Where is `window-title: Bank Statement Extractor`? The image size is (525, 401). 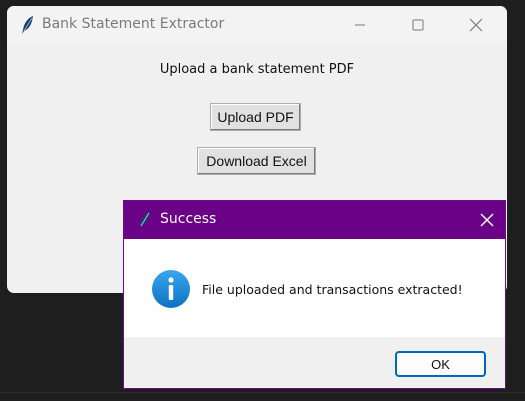
window-title: Bank Statement Extractor is located at coordinates (133, 24).